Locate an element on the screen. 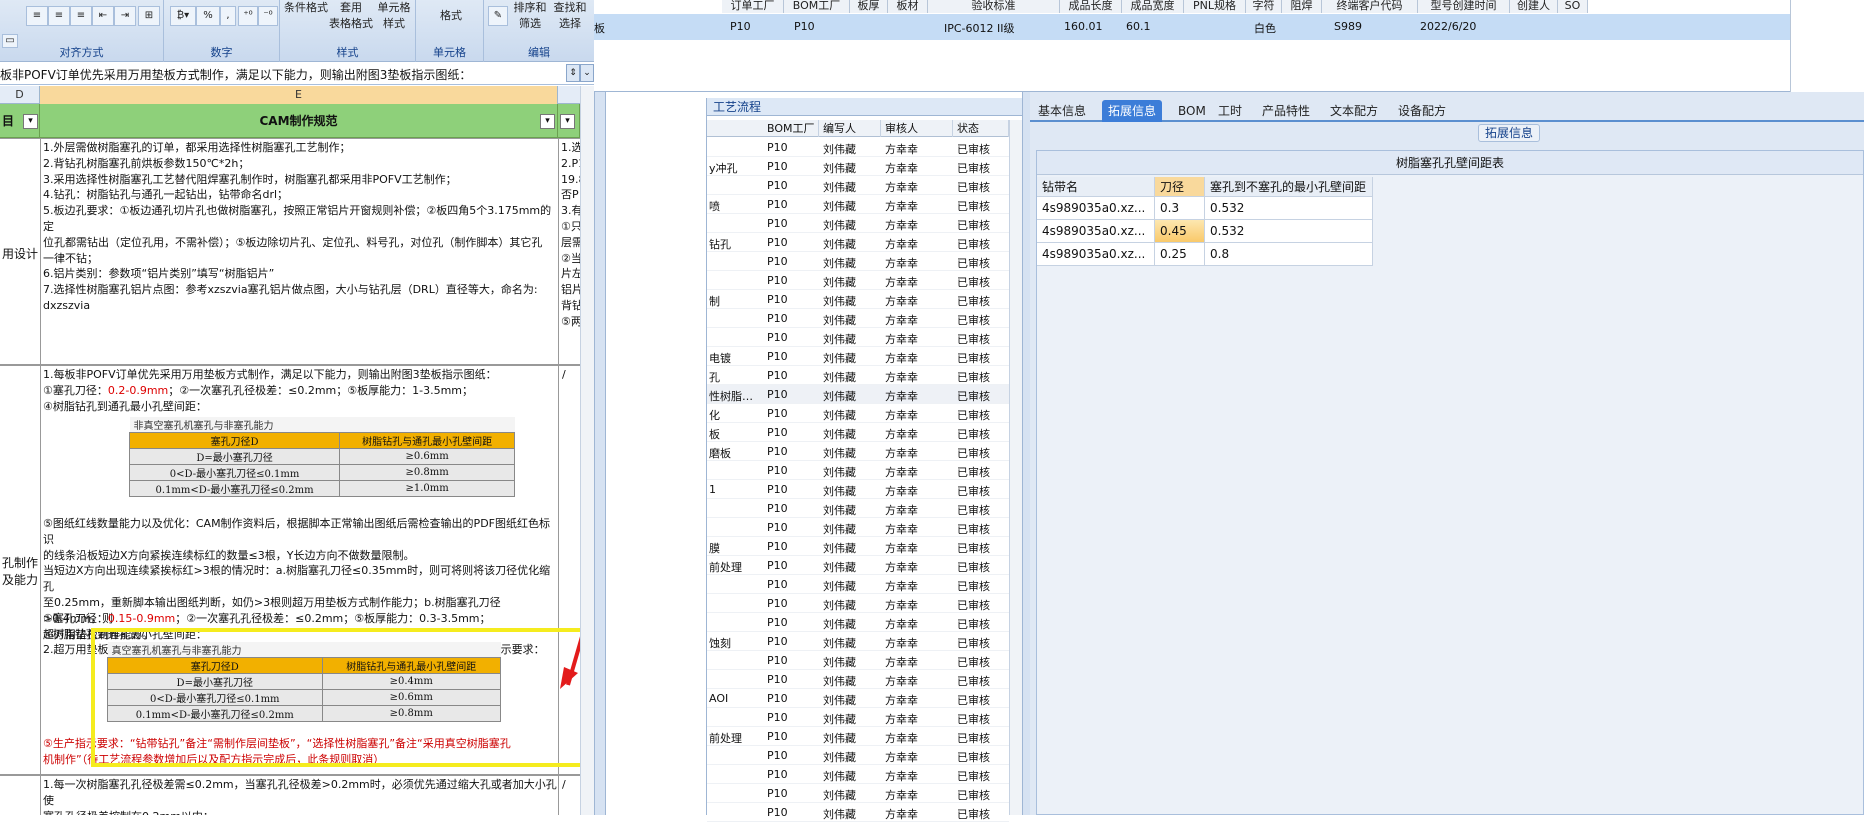 This screenshot has height=822, width=1864. process-row: 性树脂… P10 刘伟藏 方幸幸 已审核 is located at coordinates (858, 394).